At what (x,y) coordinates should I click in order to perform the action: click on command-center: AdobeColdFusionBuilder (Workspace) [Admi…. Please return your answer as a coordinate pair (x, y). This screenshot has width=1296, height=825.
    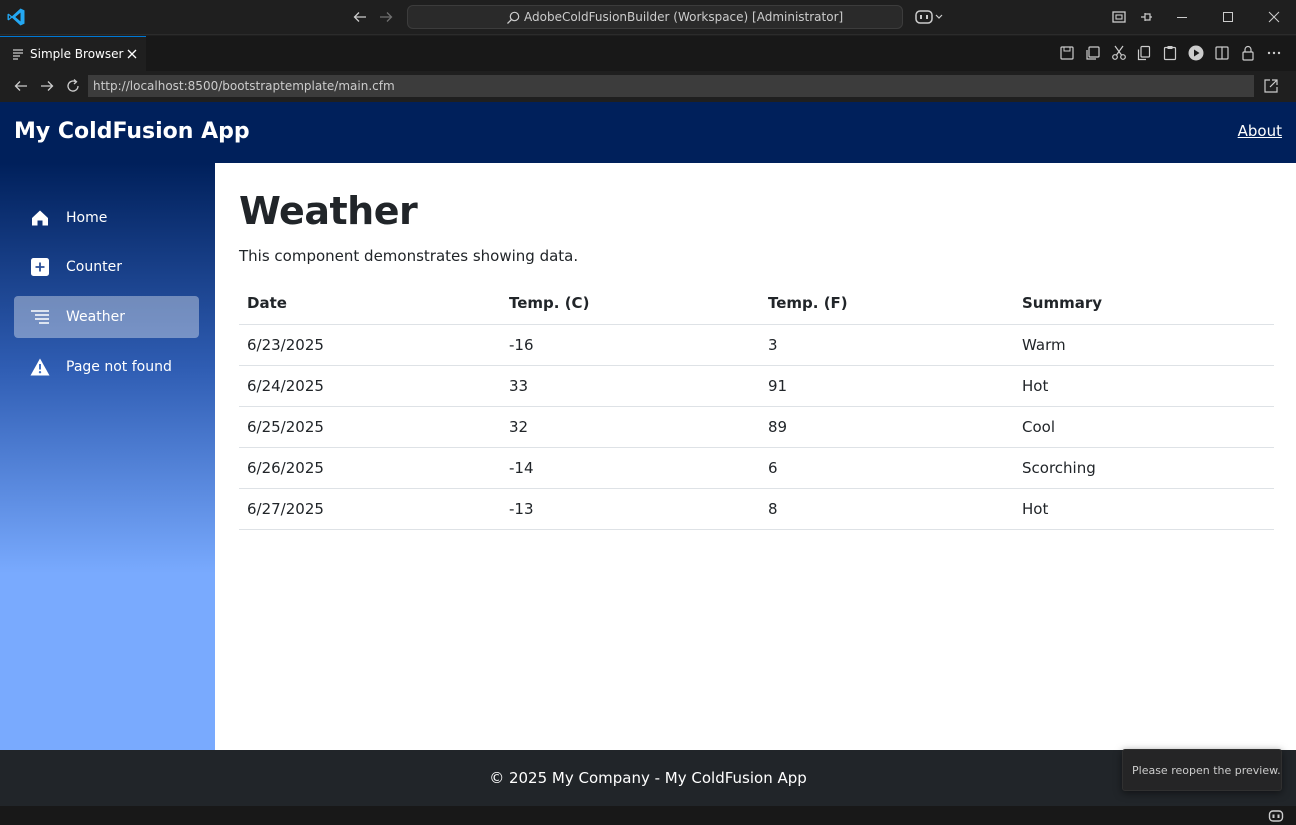
    Looking at the image, I should click on (655, 17).